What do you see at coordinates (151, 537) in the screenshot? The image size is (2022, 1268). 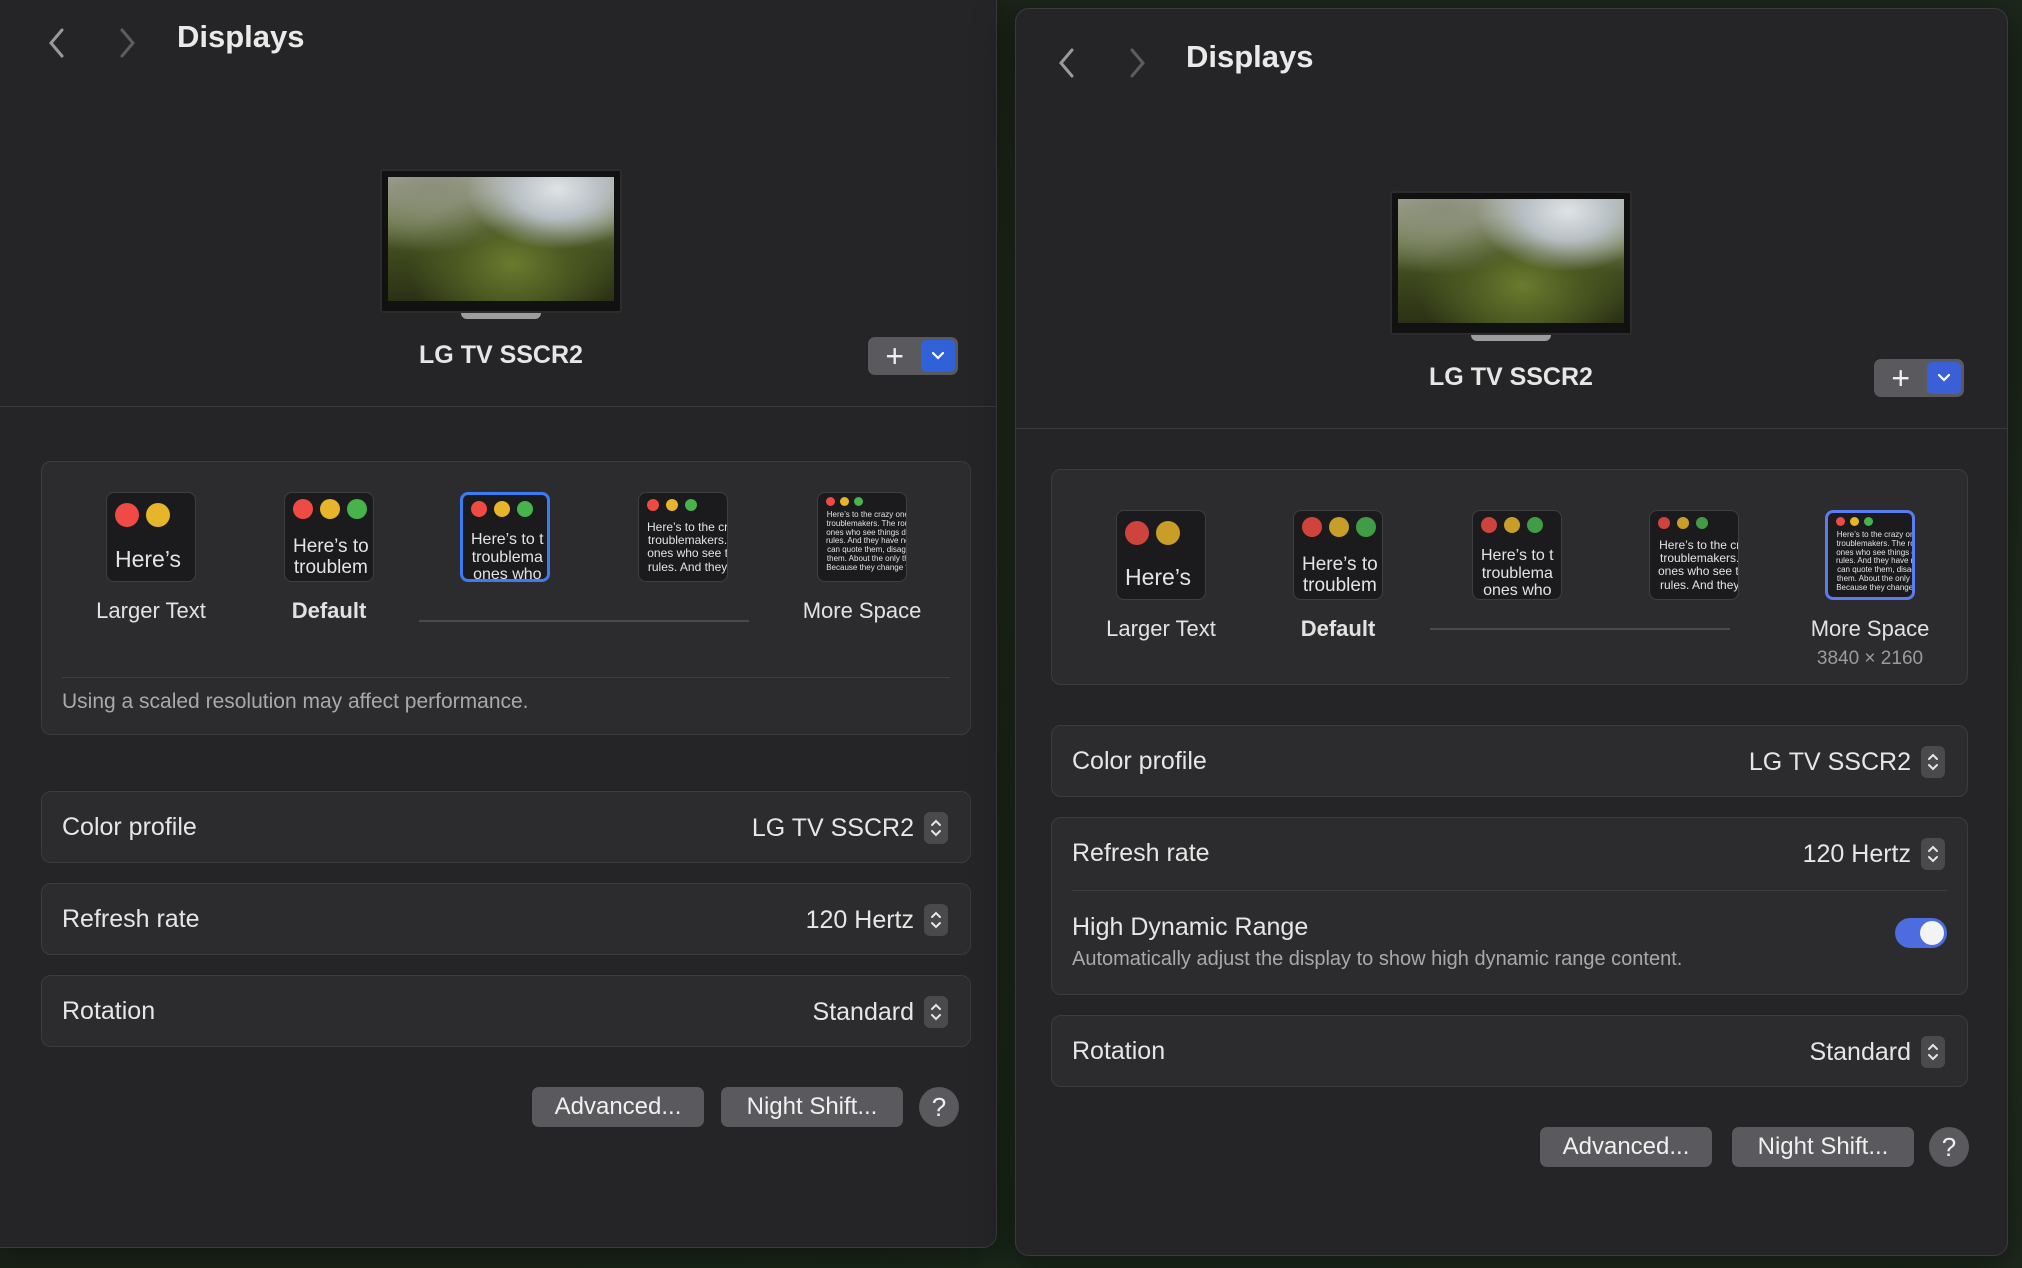 I see `resolution-thumbnail: Here’s` at bounding box center [151, 537].